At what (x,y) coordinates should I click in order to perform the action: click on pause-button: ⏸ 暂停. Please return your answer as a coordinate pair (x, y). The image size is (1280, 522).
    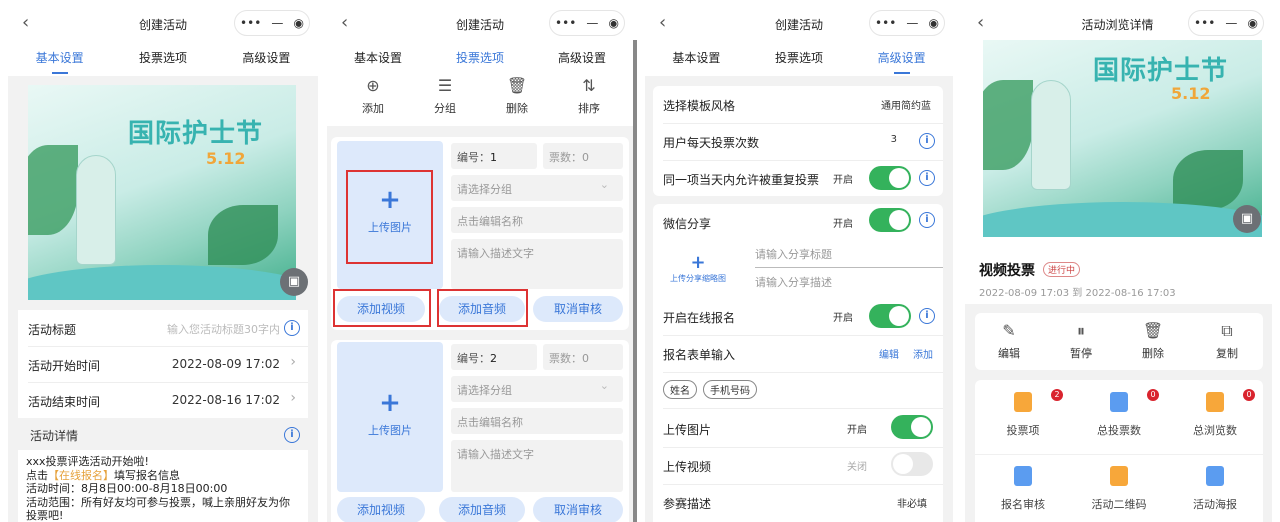
    Looking at the image, I should click on (1081, 341).